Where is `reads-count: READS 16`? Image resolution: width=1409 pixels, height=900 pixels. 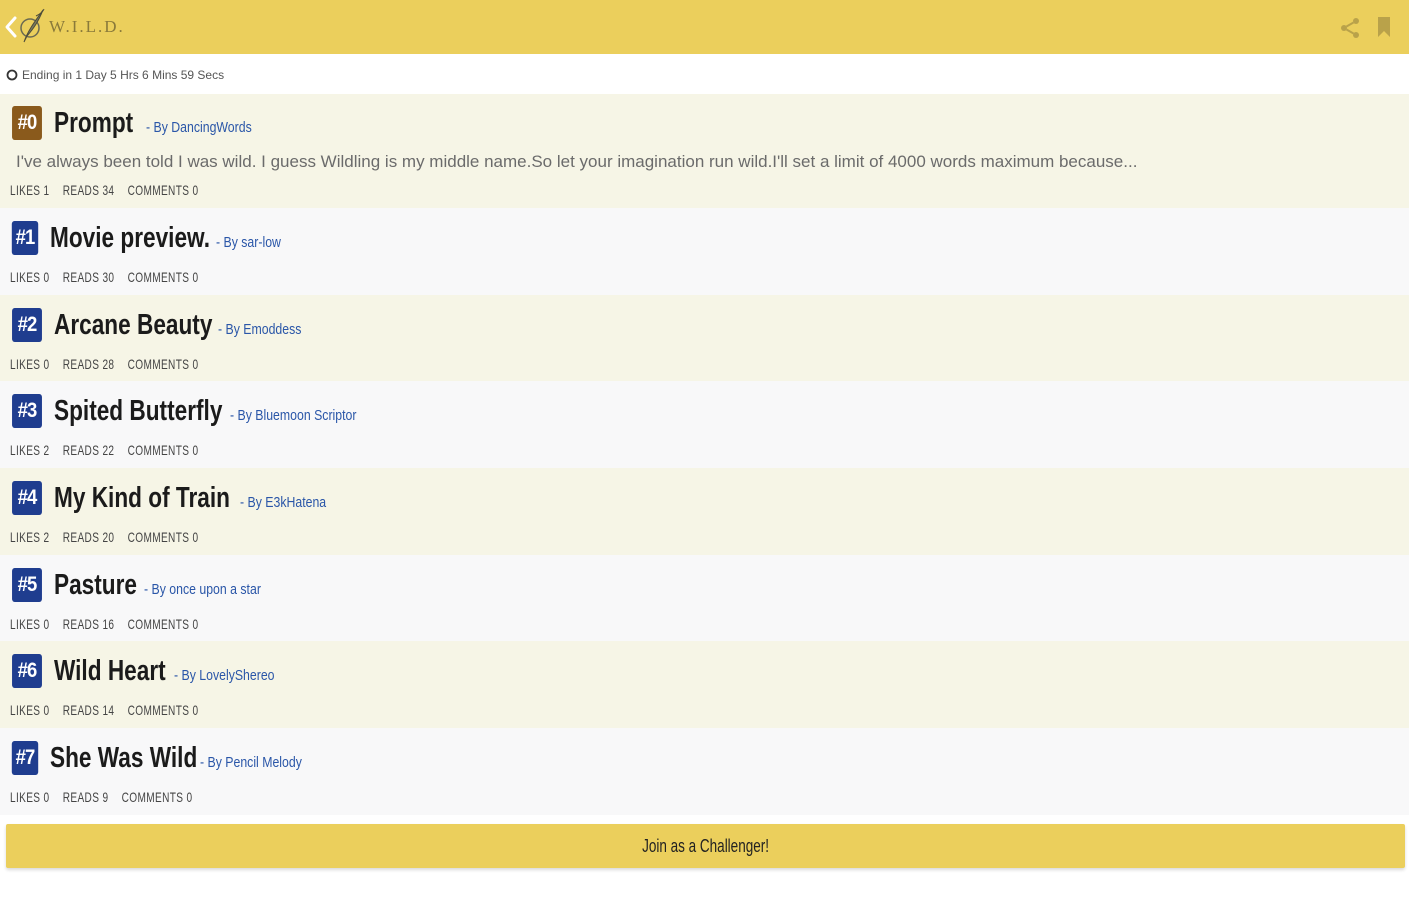 reads-count: READS 16 is located at coordinates (88, 624).